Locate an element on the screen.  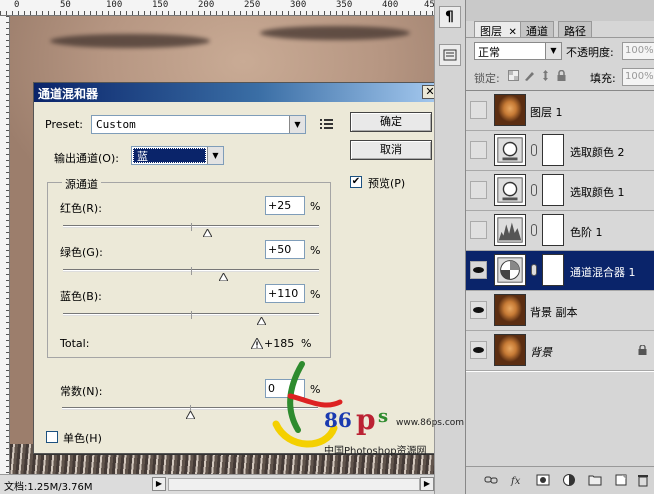
svg-text: fx is located at coordinates (515, 481).